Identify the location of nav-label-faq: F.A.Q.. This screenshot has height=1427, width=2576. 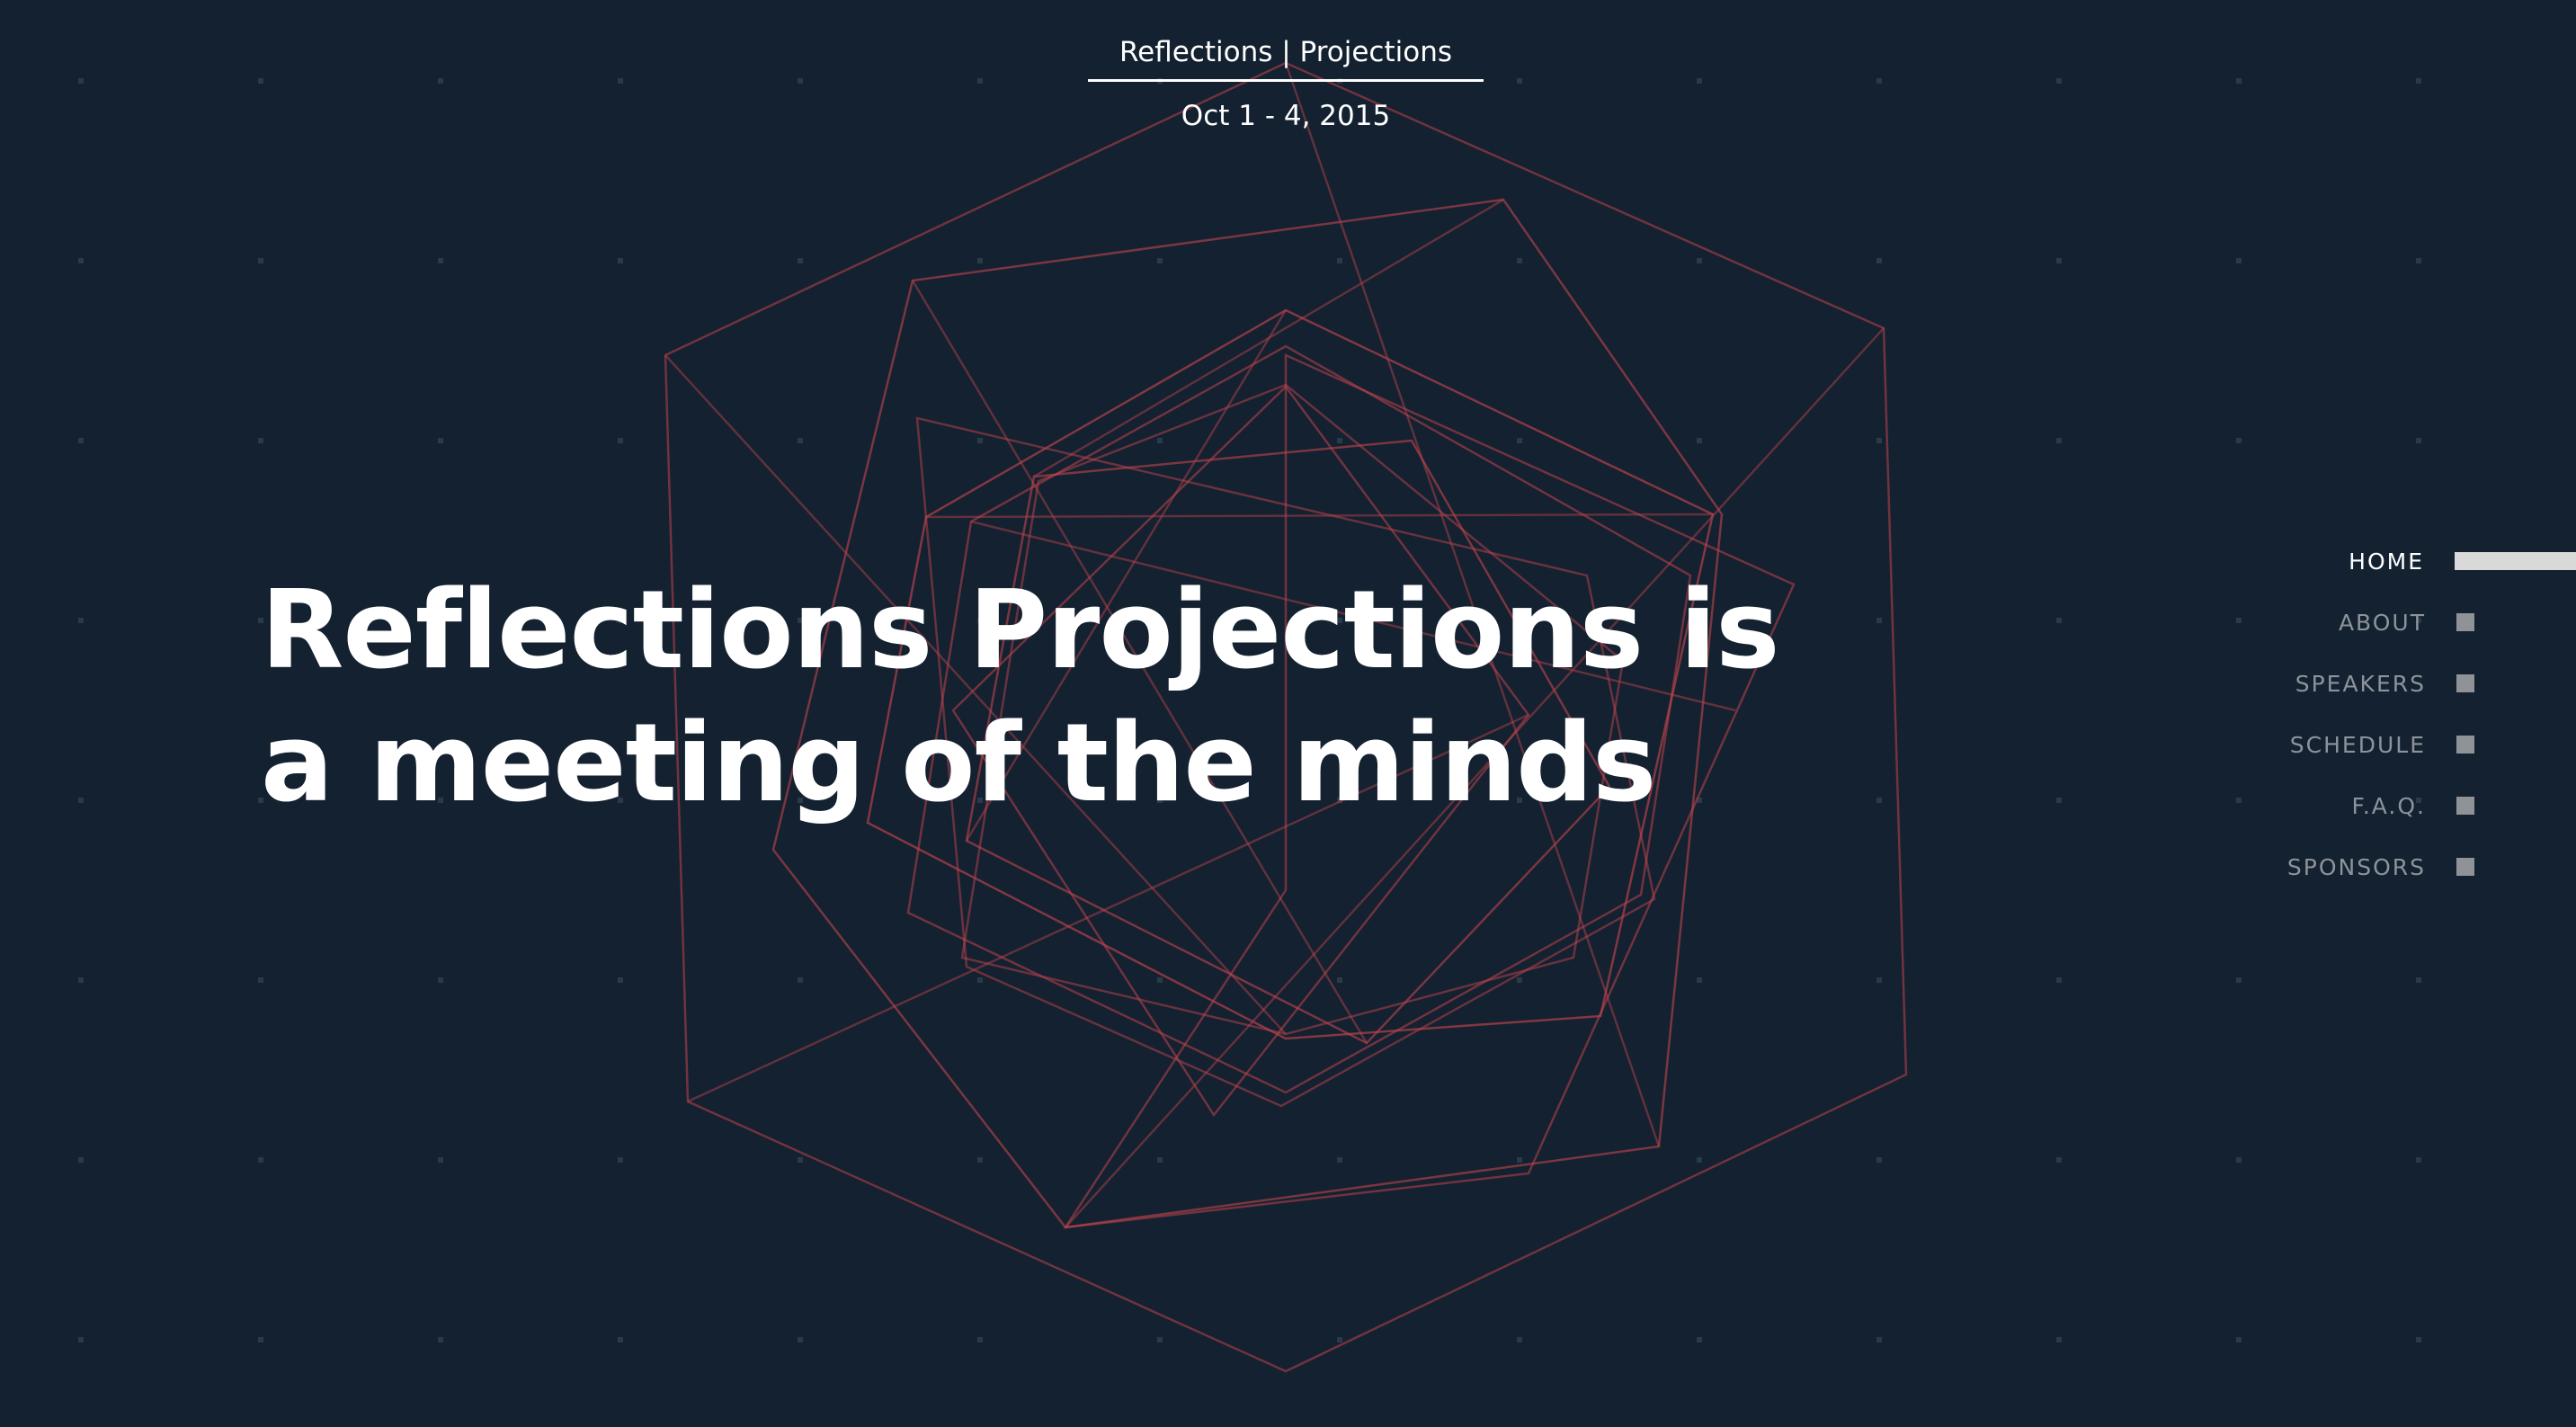
(2388, 805).